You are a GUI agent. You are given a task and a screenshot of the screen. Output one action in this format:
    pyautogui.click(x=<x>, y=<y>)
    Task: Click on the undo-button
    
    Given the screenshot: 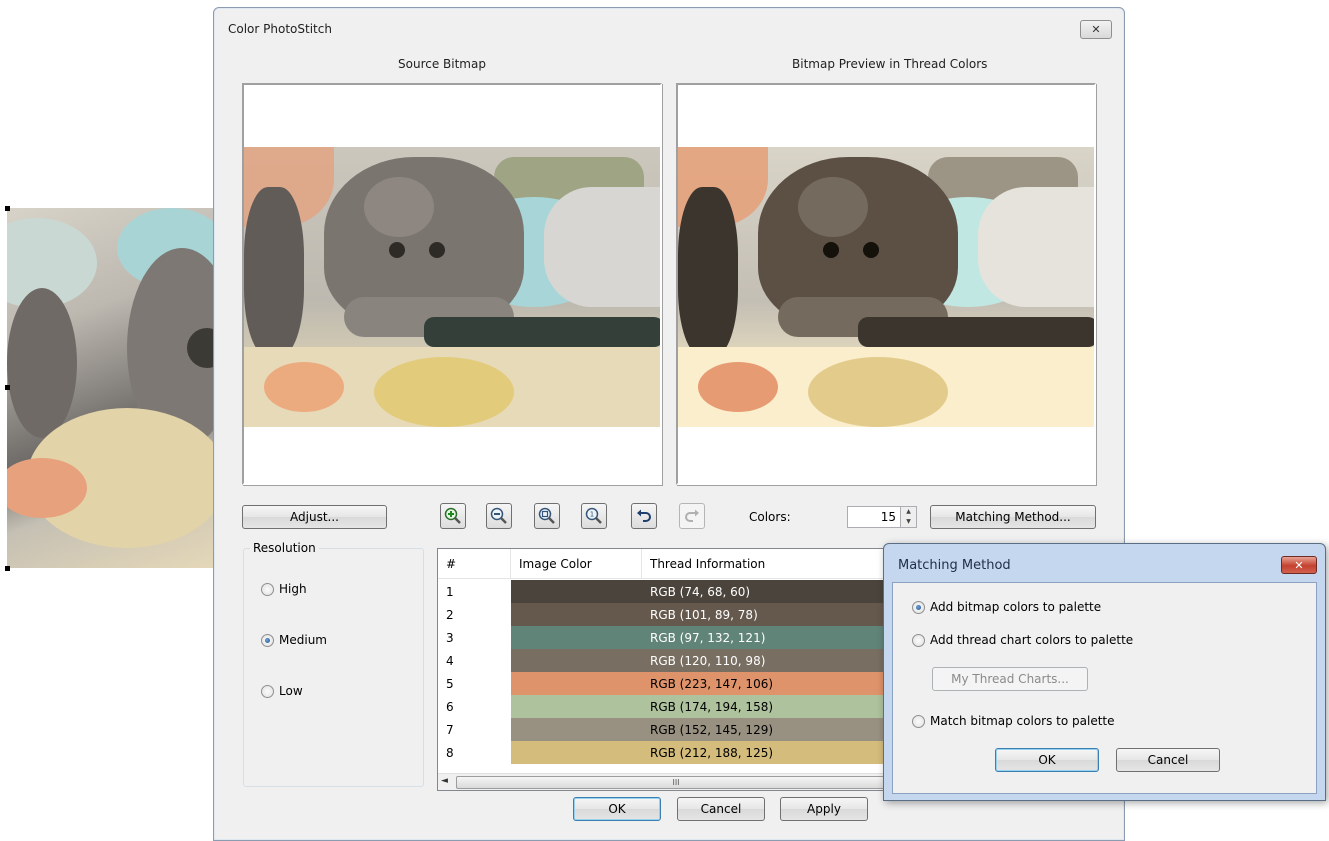 What is the action you would take?
    pyautogui.click(x=644, y=516)
    